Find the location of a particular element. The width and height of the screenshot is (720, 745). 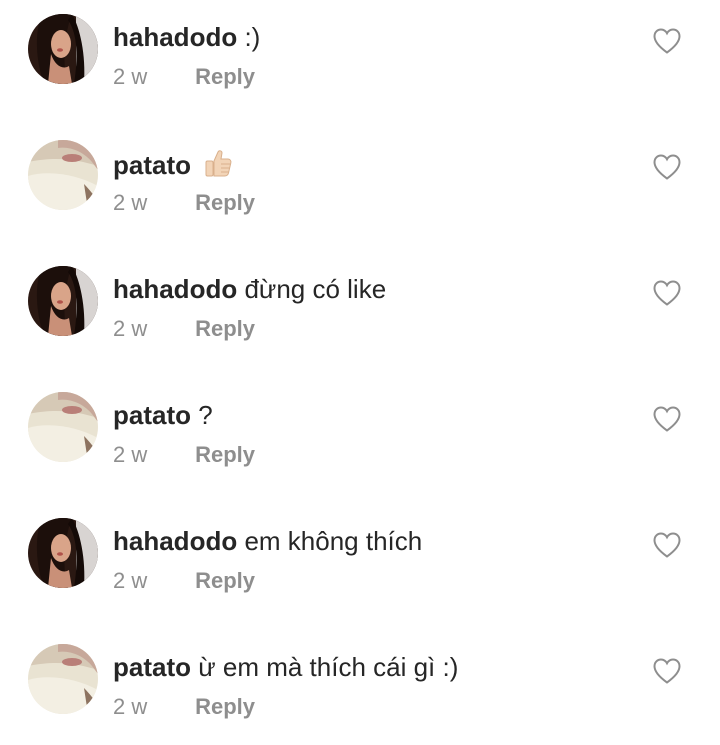

comment-text: hahadodo :) is located at coordinates (186, 37).